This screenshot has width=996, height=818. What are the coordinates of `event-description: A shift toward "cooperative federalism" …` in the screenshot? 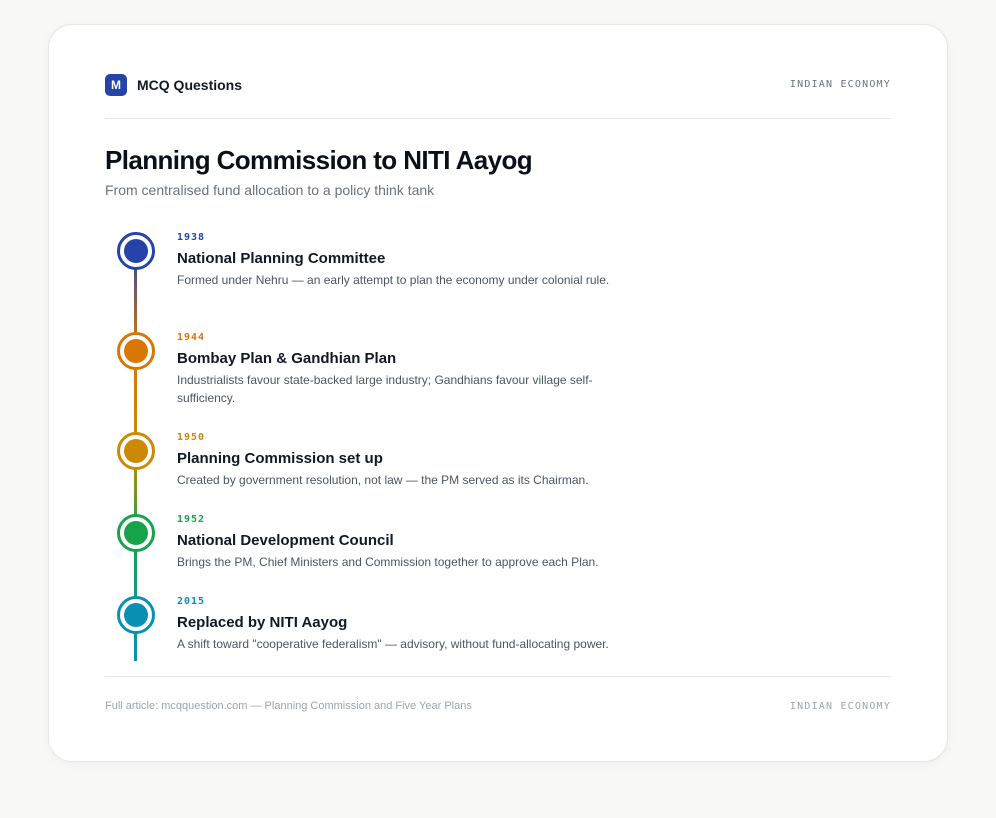 It's located at (393, 644).